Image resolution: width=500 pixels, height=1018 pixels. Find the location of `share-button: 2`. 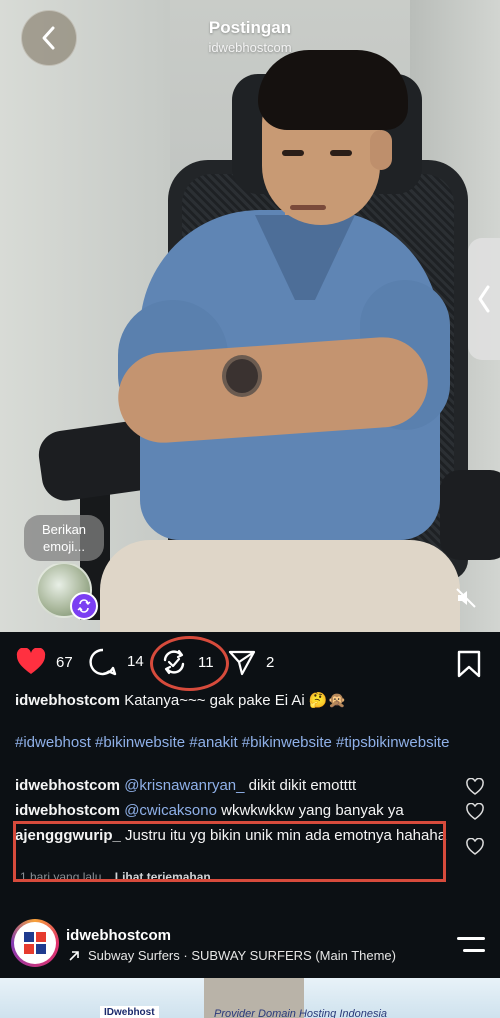

share-button: 2 is located at coordinates (251, 662).